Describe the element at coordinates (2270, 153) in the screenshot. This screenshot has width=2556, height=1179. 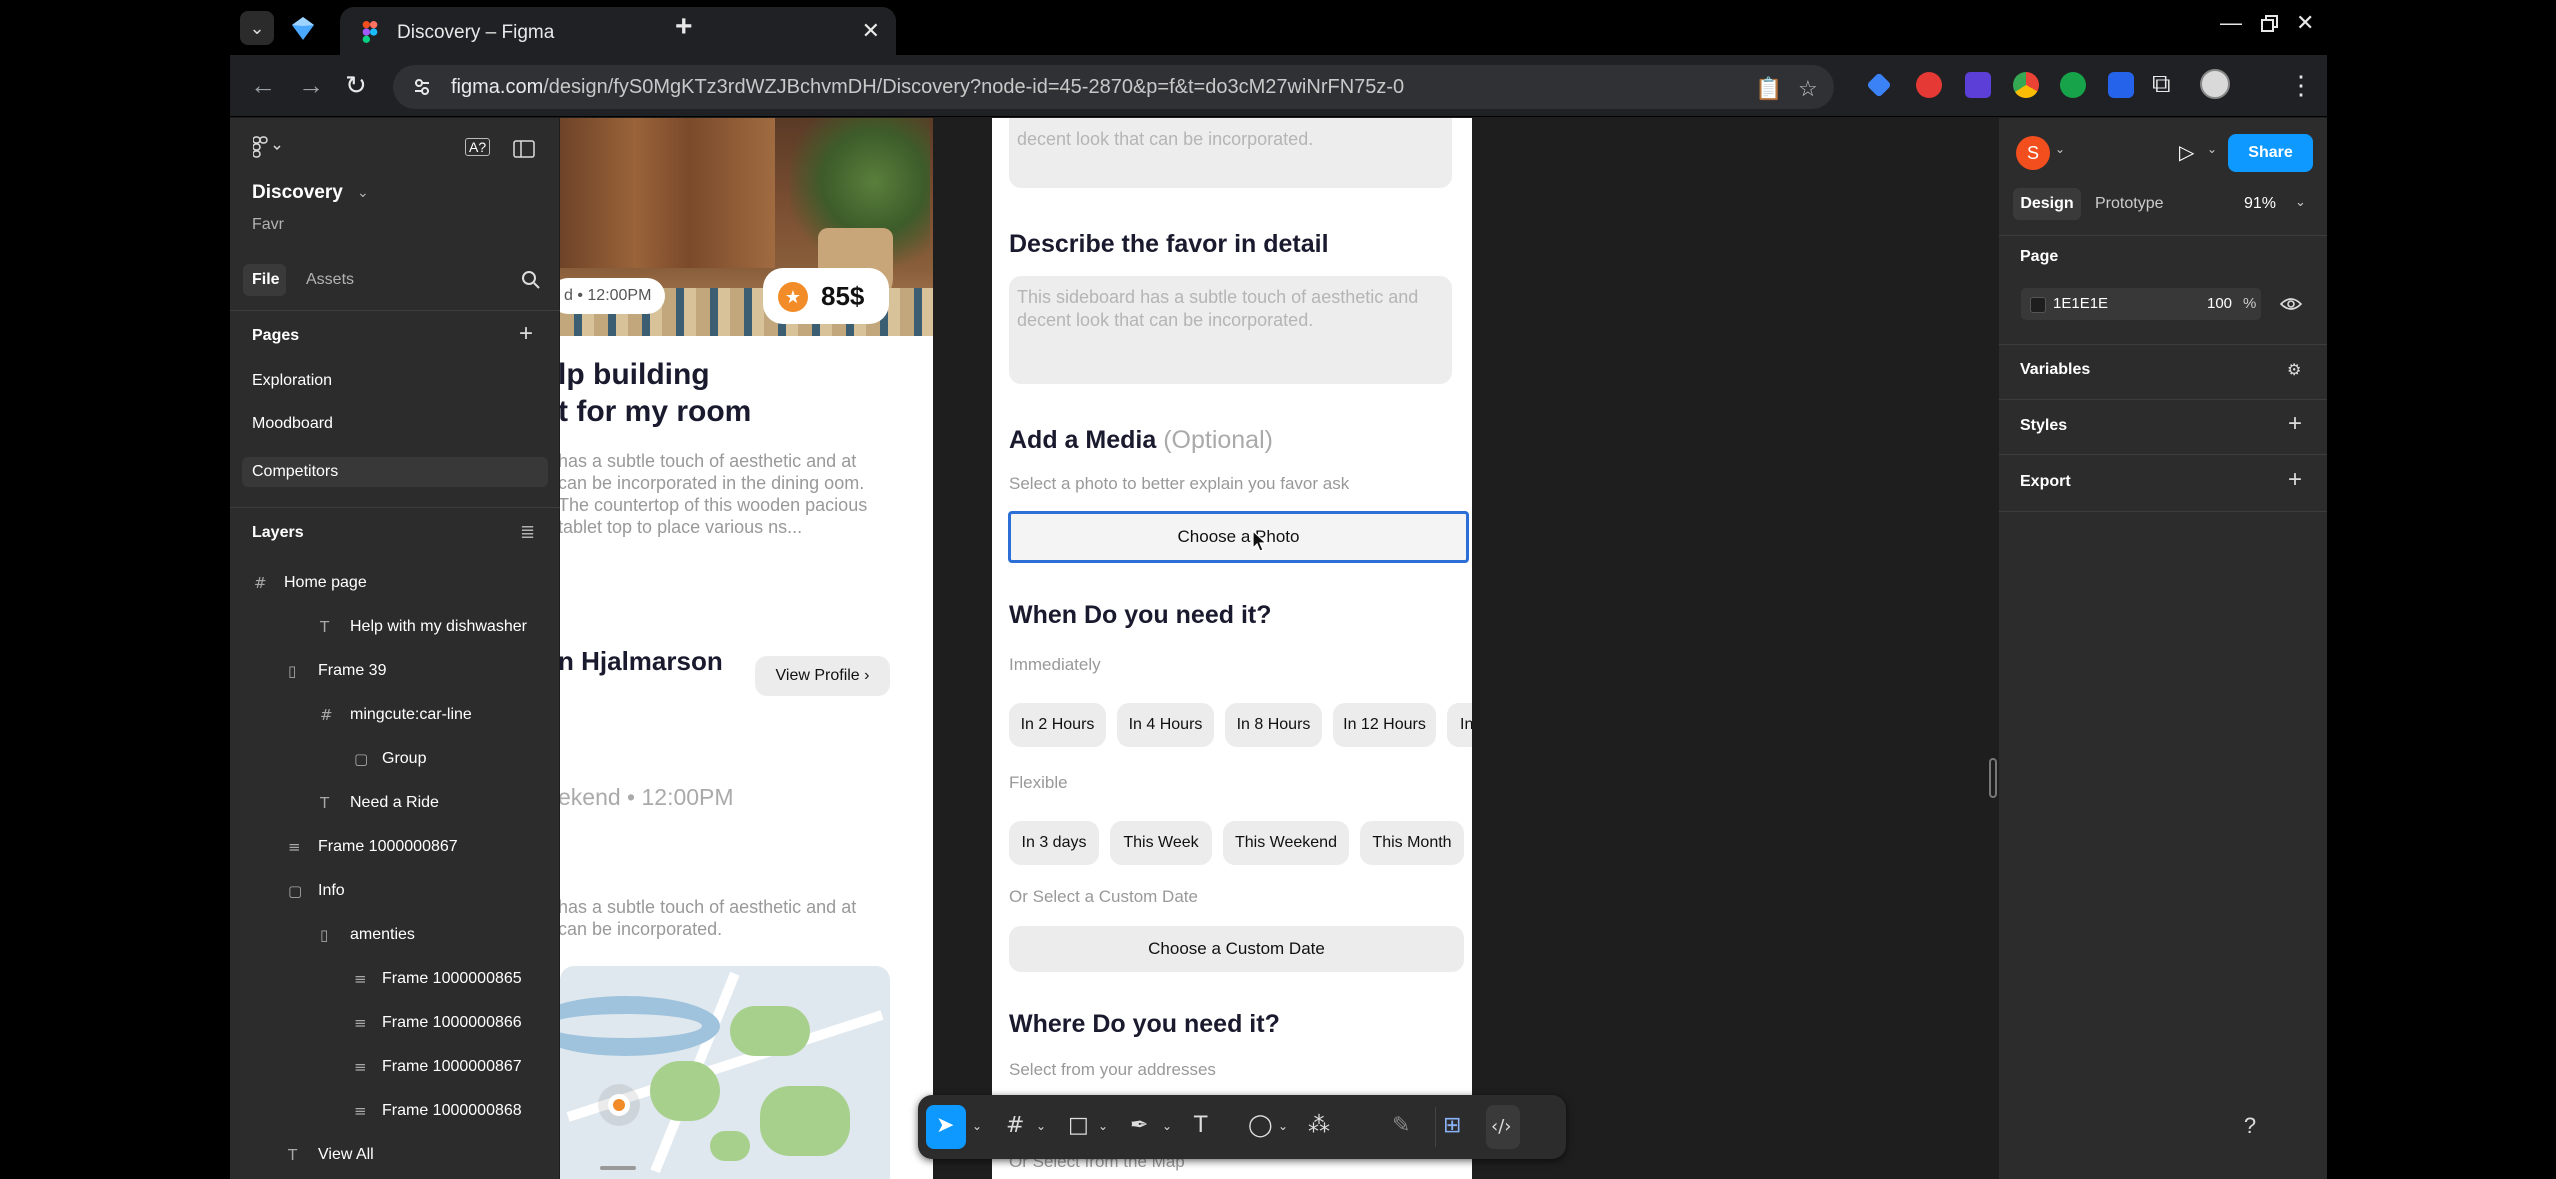
I see `share-button: Share` at that location.